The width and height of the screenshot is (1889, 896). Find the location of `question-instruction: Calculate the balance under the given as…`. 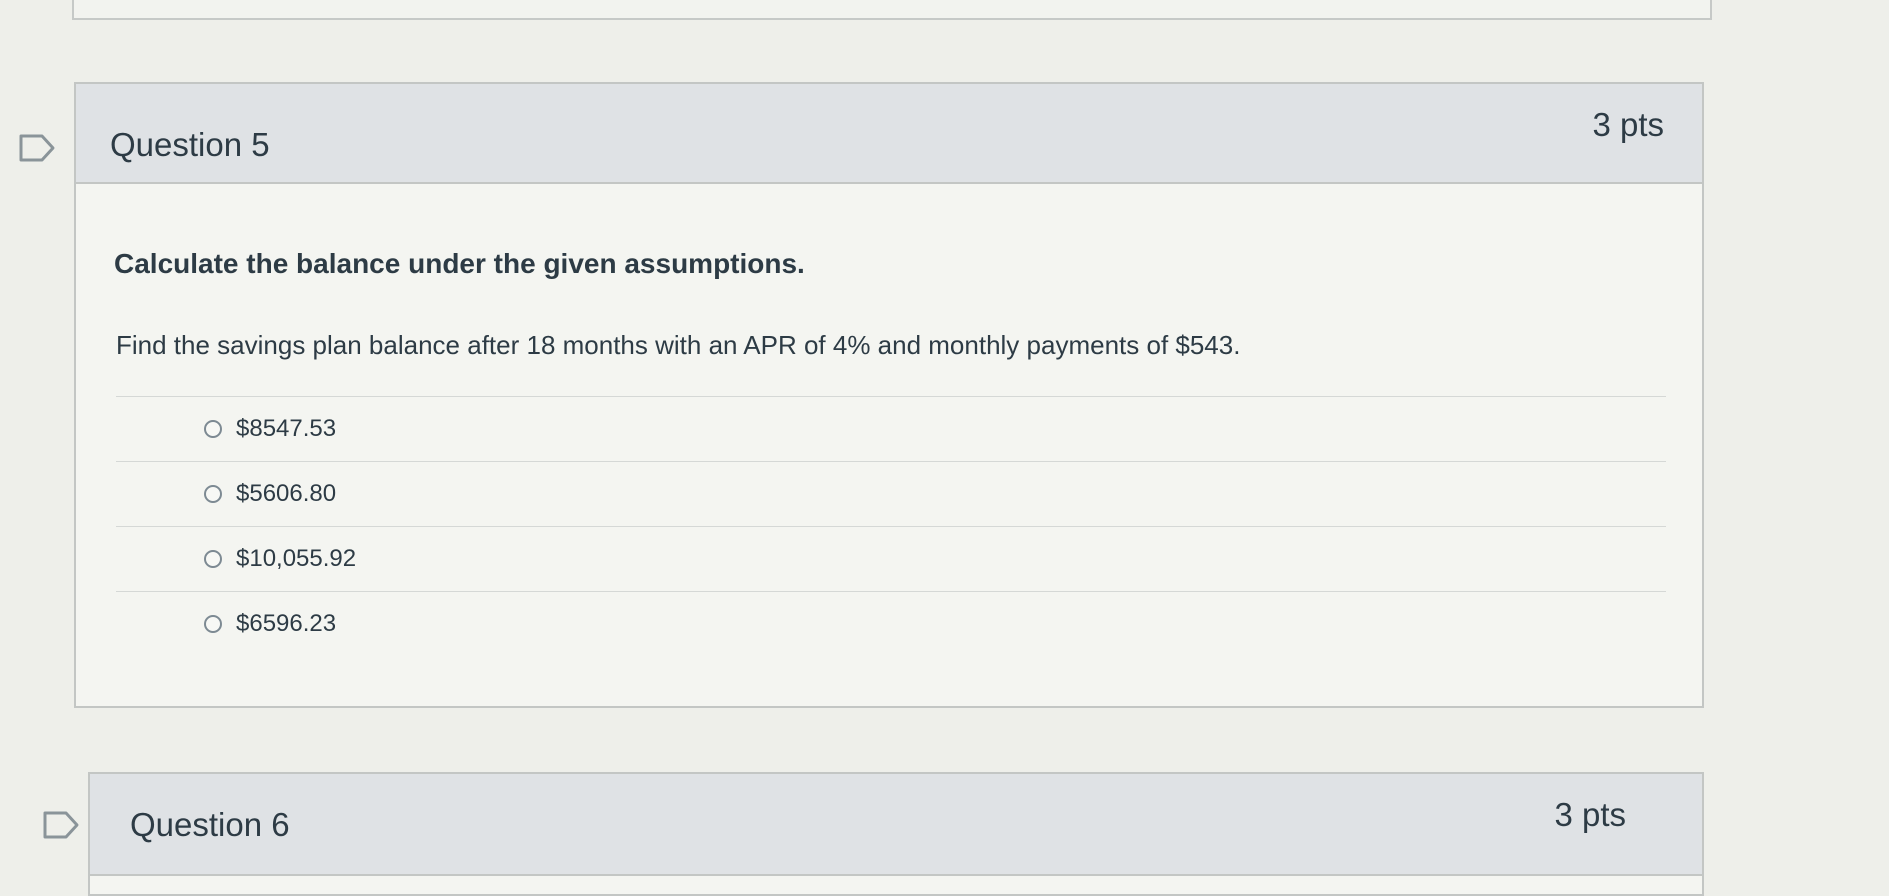

question-instruction: Calculate the balance under the given as… is located at coordinates (459, 263).